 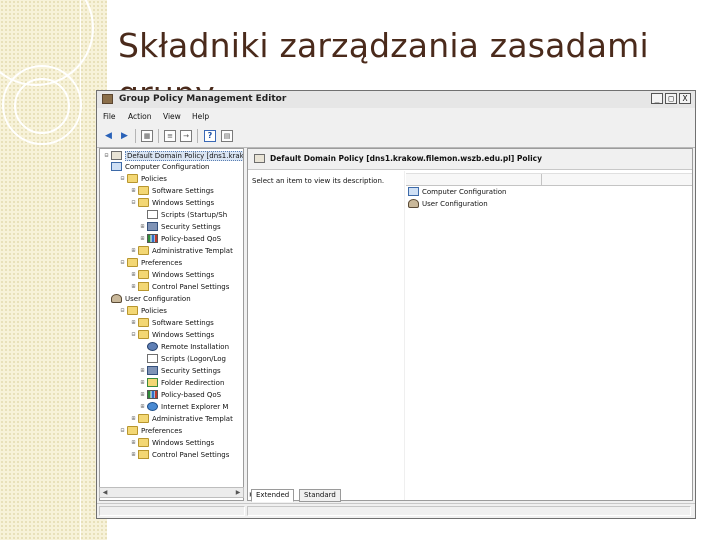 What do you see at coordinates (124, 136) in the screenshot?
I see `forward-arrow-icon: ▶` at bounding box center [124, 136].